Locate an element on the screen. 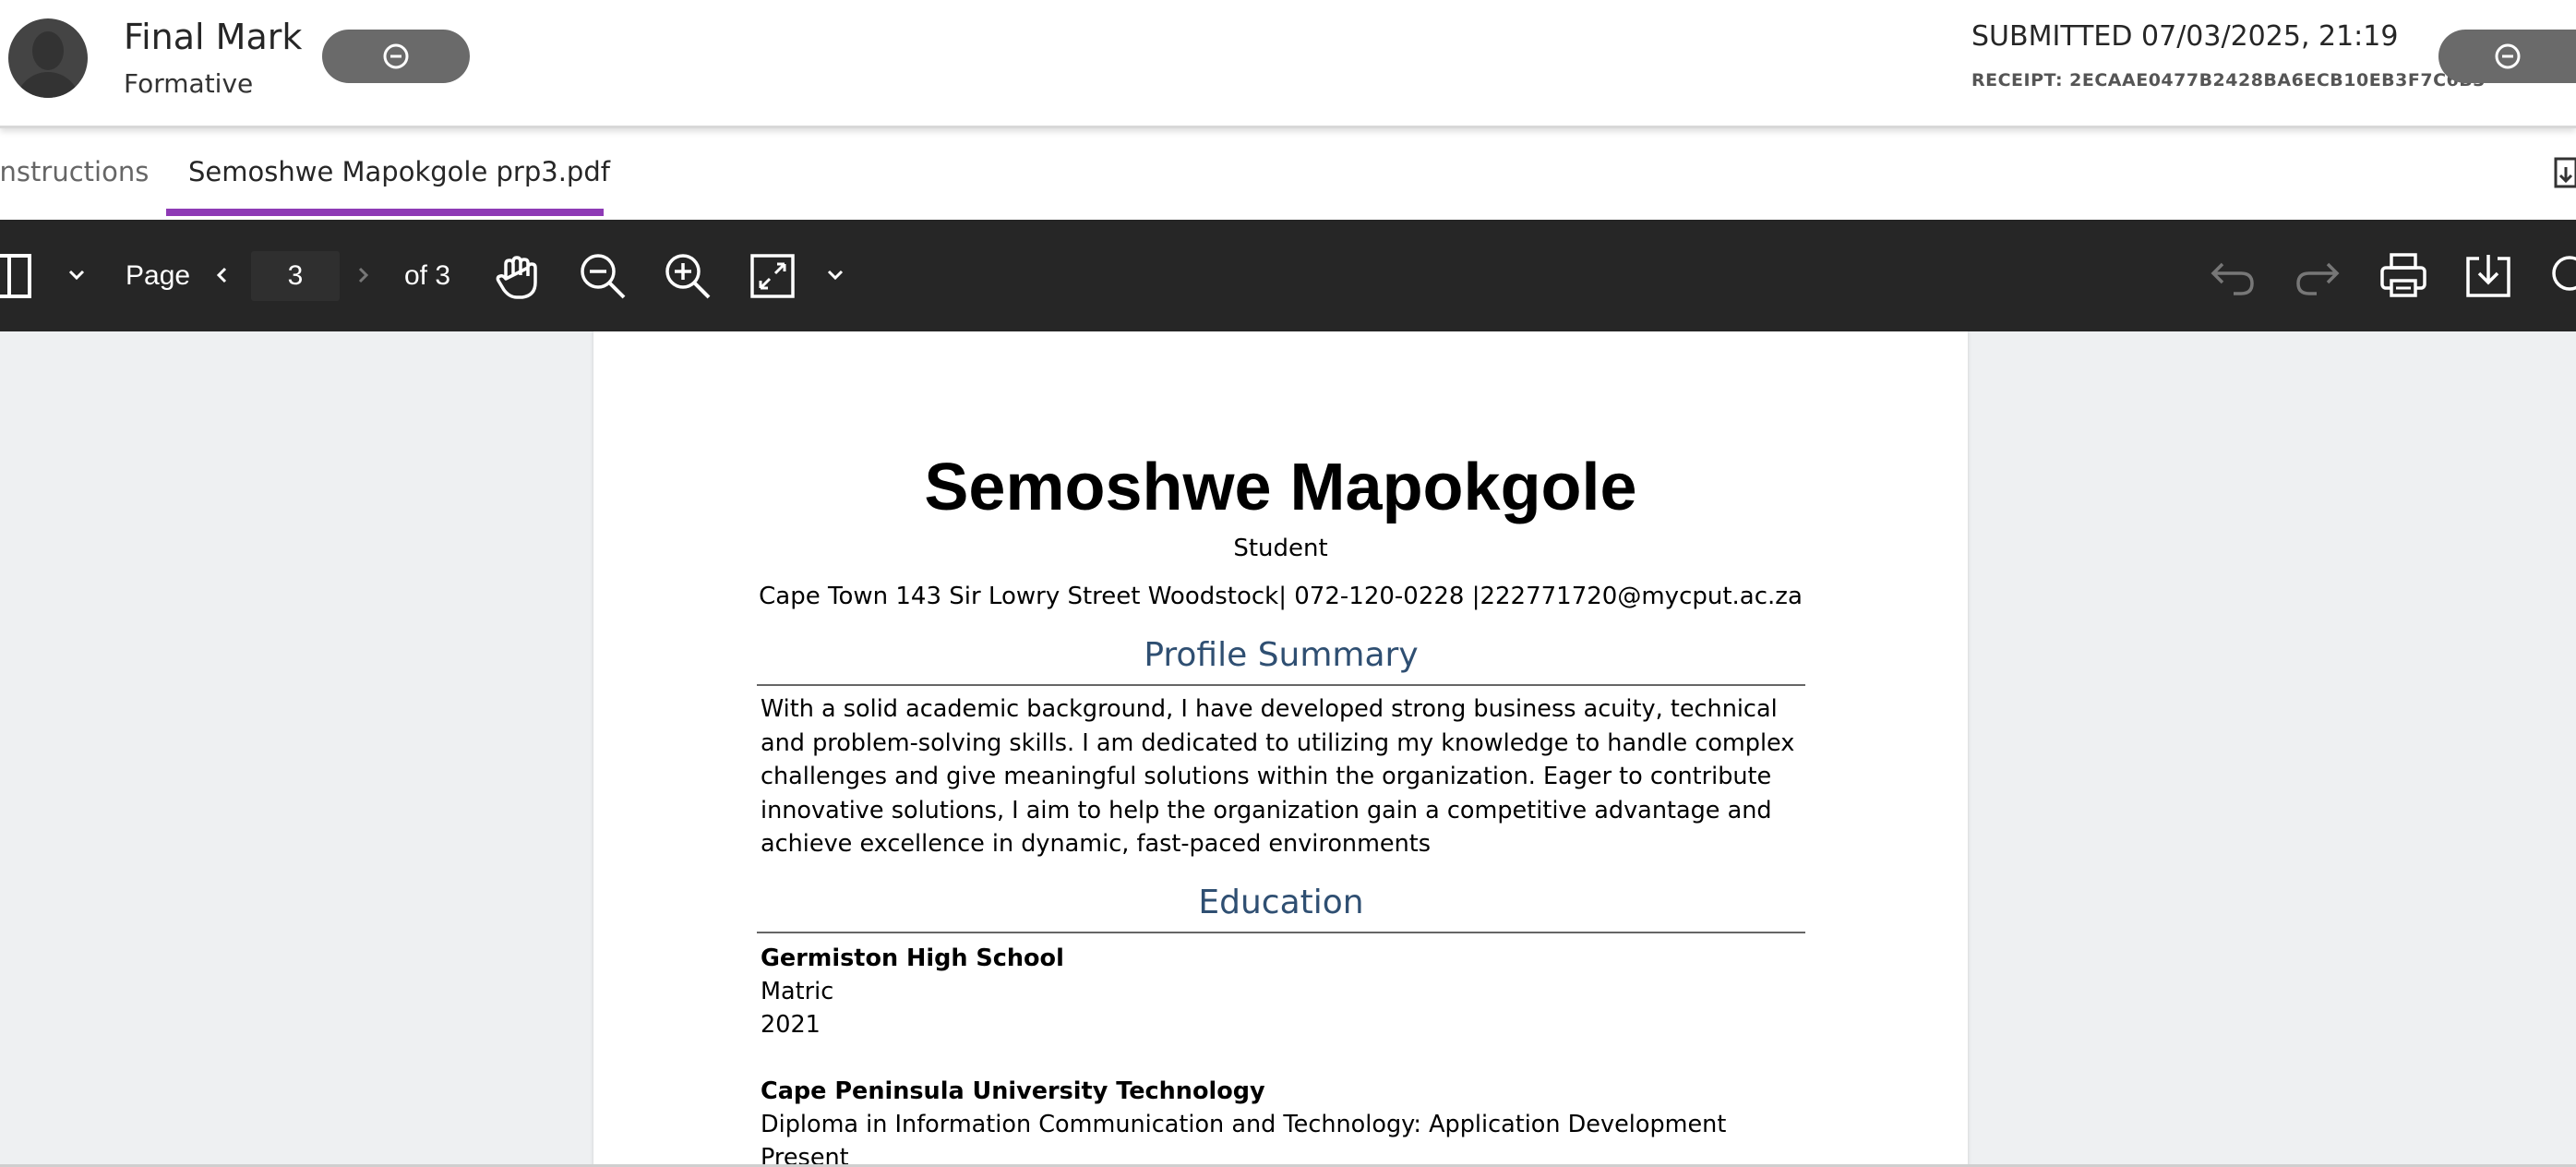  tab-bar: Instructions Semoshwe Mapokgole prp3.pdf is located at coordinates (1288, 174).